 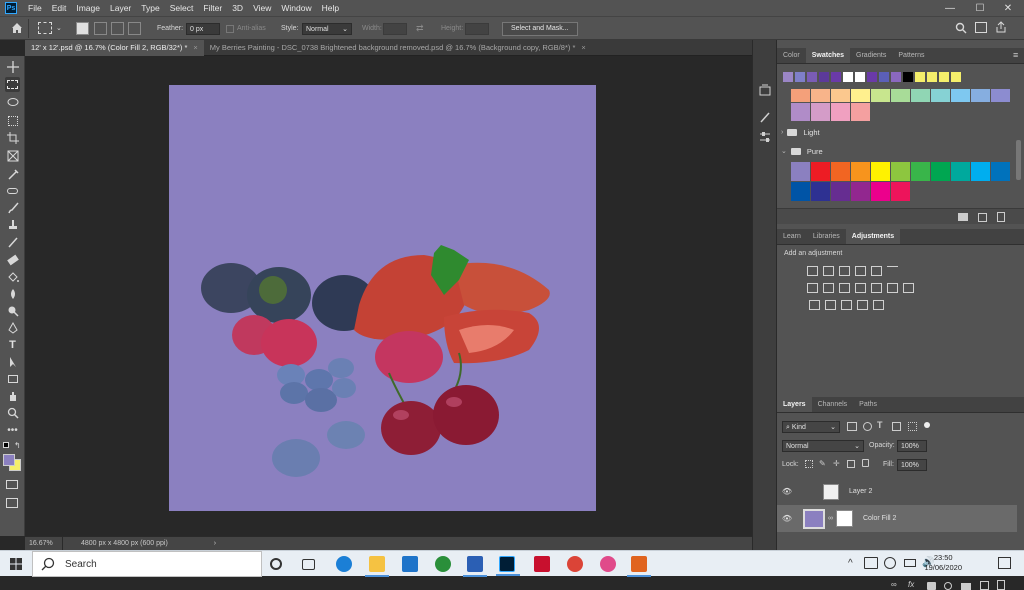 I want to click on search-icon, so click(x=961, y=28).